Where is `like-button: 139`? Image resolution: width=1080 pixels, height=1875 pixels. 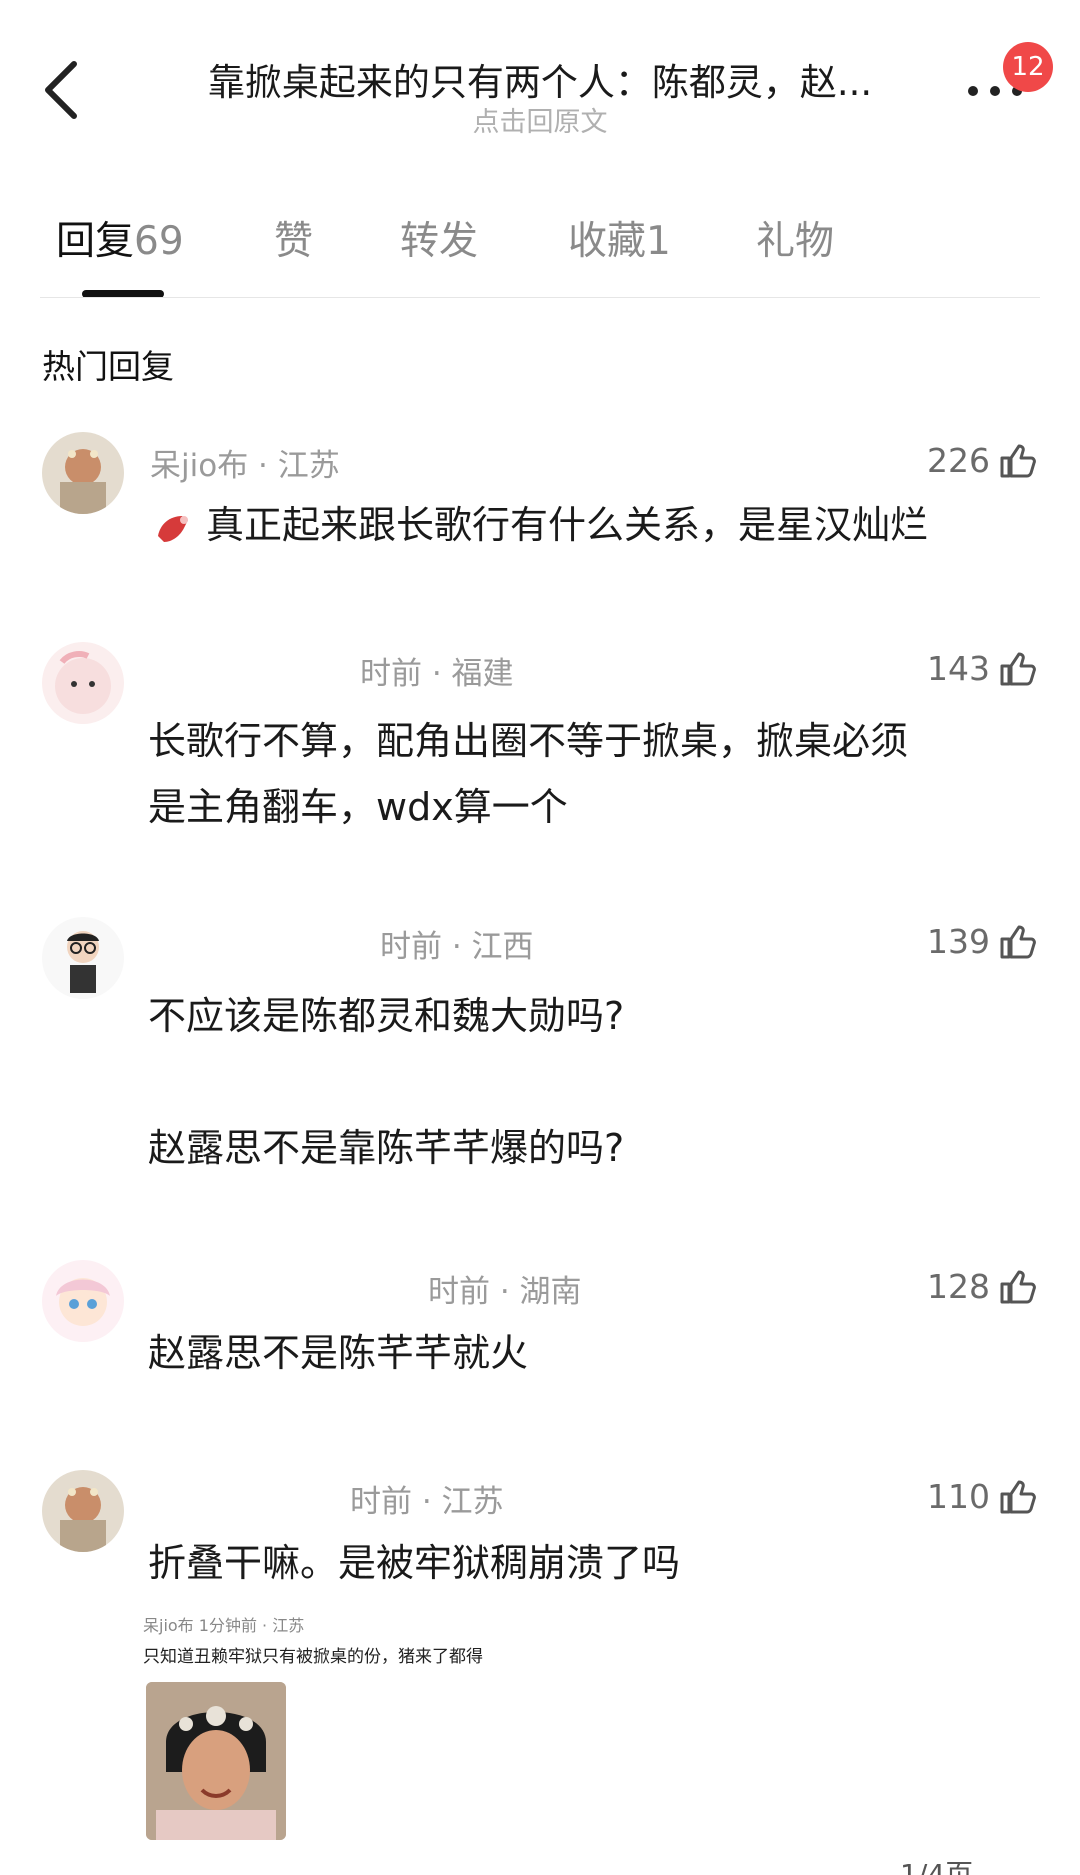
like-button: 139 is located at coordinates (982, 941).